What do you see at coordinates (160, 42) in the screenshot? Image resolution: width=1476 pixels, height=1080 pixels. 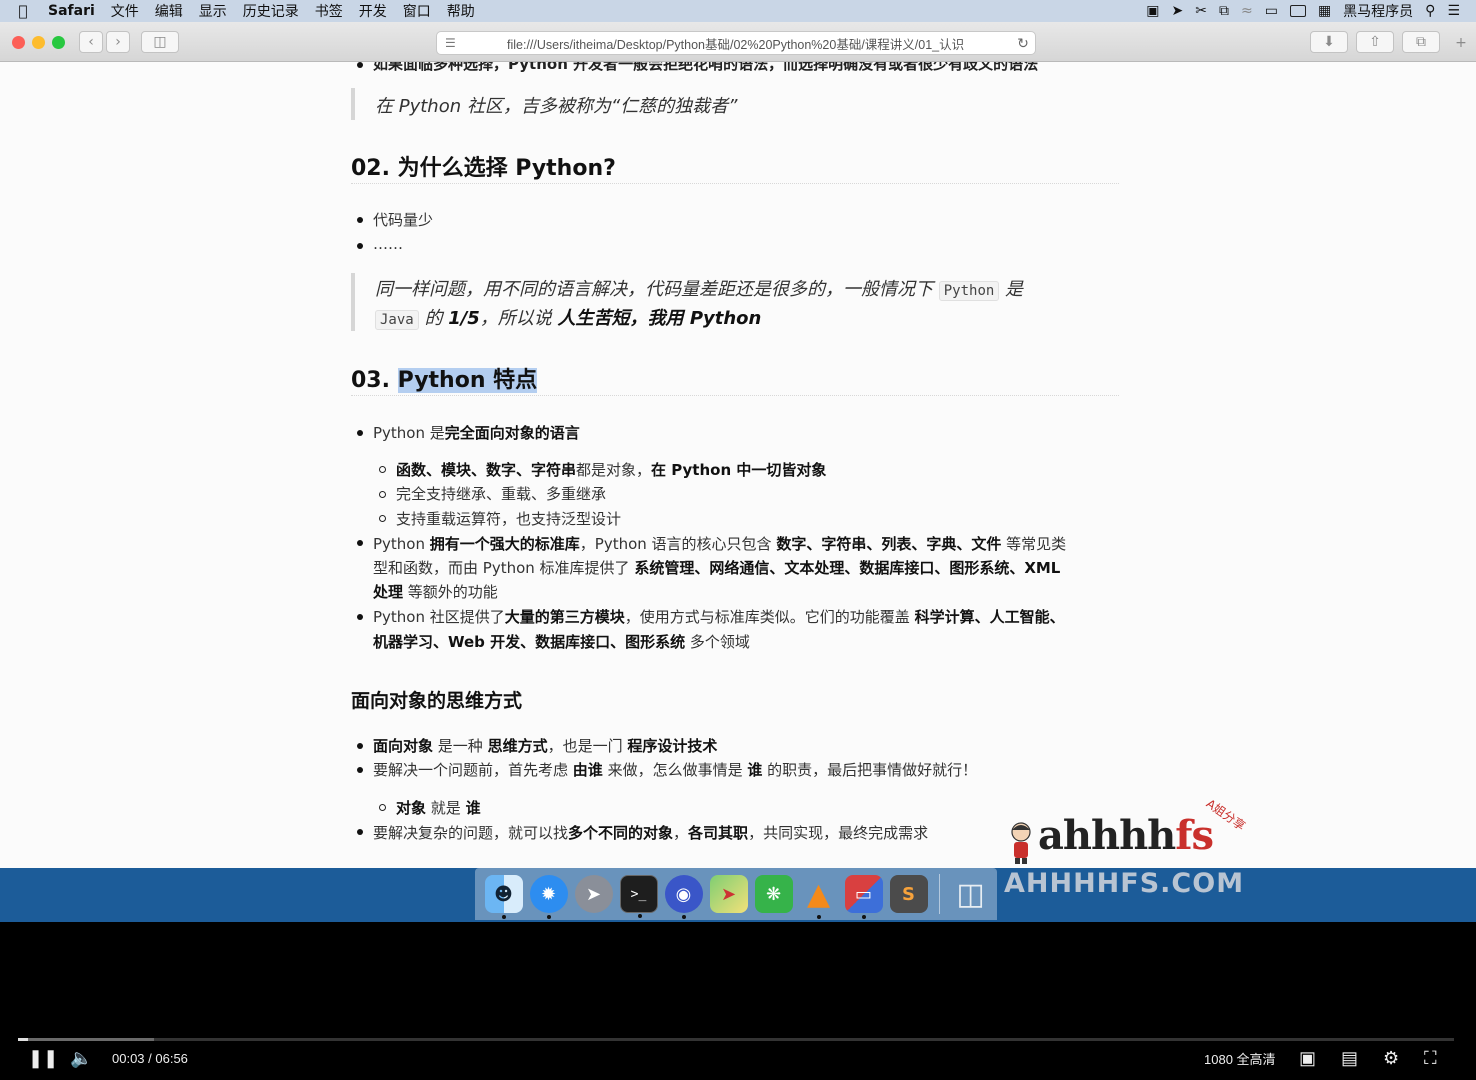 I see `sidebar-toggle-button: ◫` at bounding box center [160, 42].